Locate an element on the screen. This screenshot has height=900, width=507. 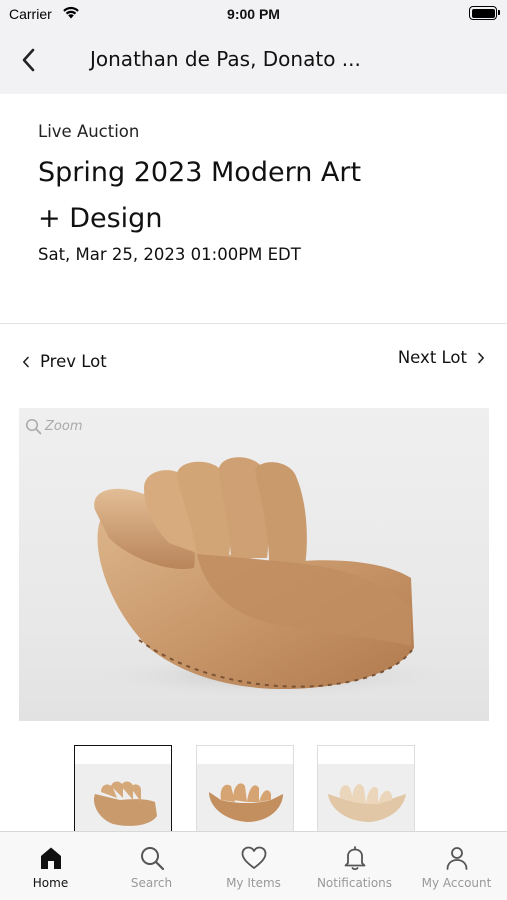
thumbnail-strip is located at coordinates (253, 790).